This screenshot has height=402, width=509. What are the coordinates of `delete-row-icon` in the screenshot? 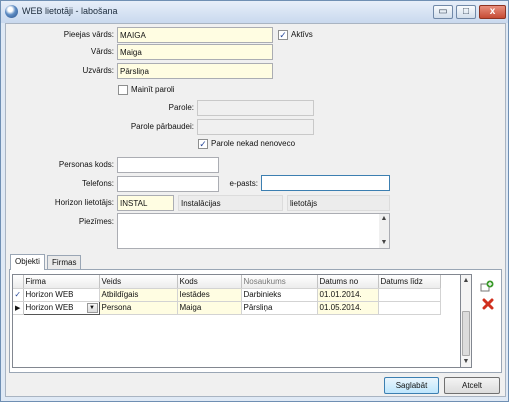 It's located at (488, 304).